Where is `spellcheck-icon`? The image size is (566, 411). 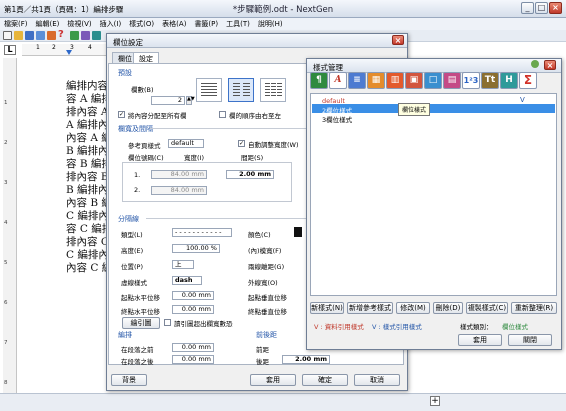 spellcheck-icon is located at coordinates (74, 35).